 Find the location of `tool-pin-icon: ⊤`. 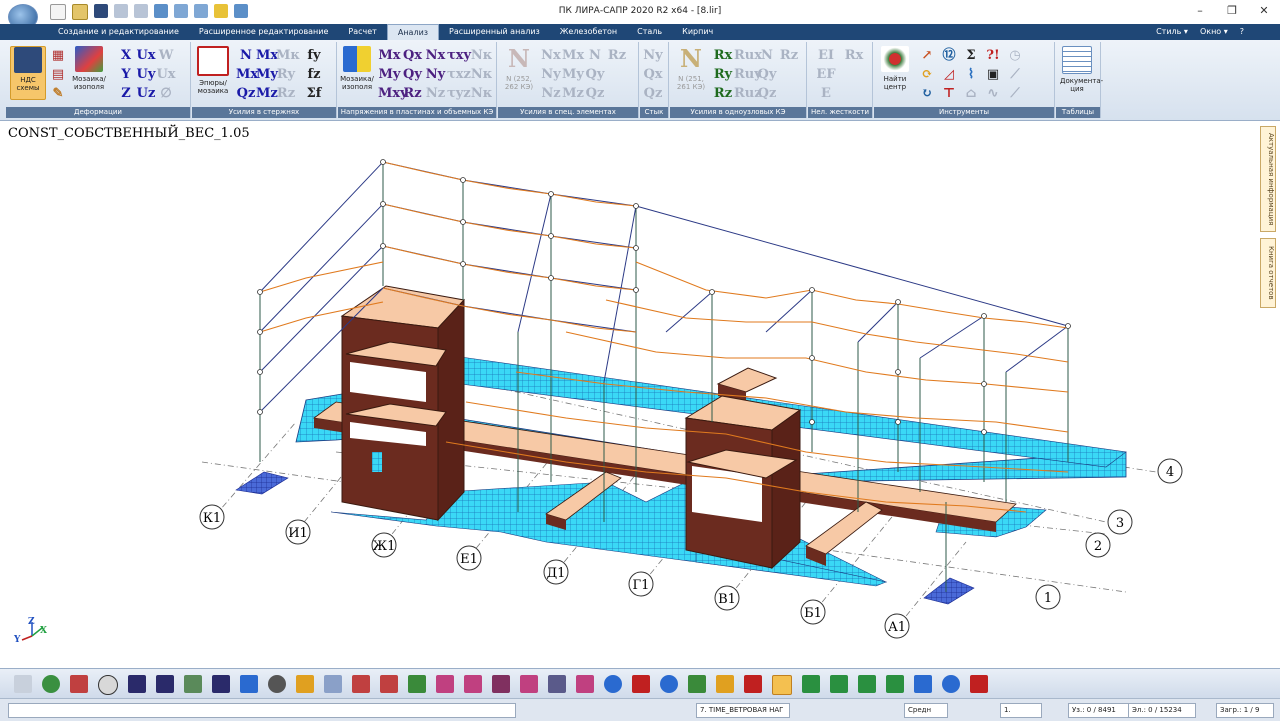

tool-pin-icon: ⊤ is located at coordinates (949, 93).